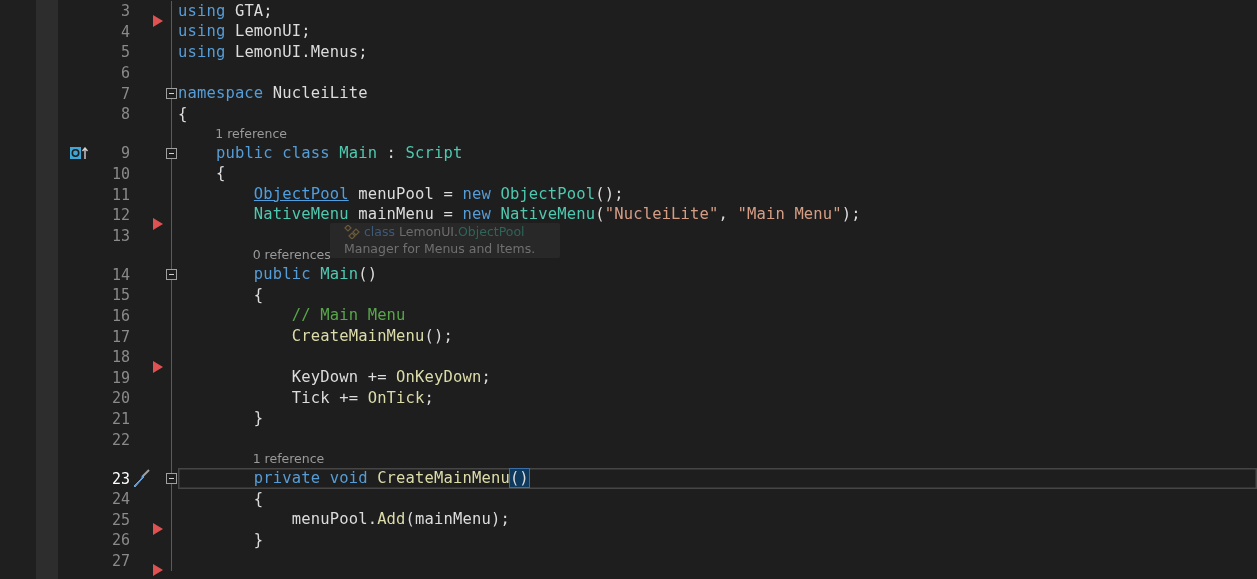 The image size is (1257, 579). I want to click on code-line: using LemonUI;, so click(244, 32).